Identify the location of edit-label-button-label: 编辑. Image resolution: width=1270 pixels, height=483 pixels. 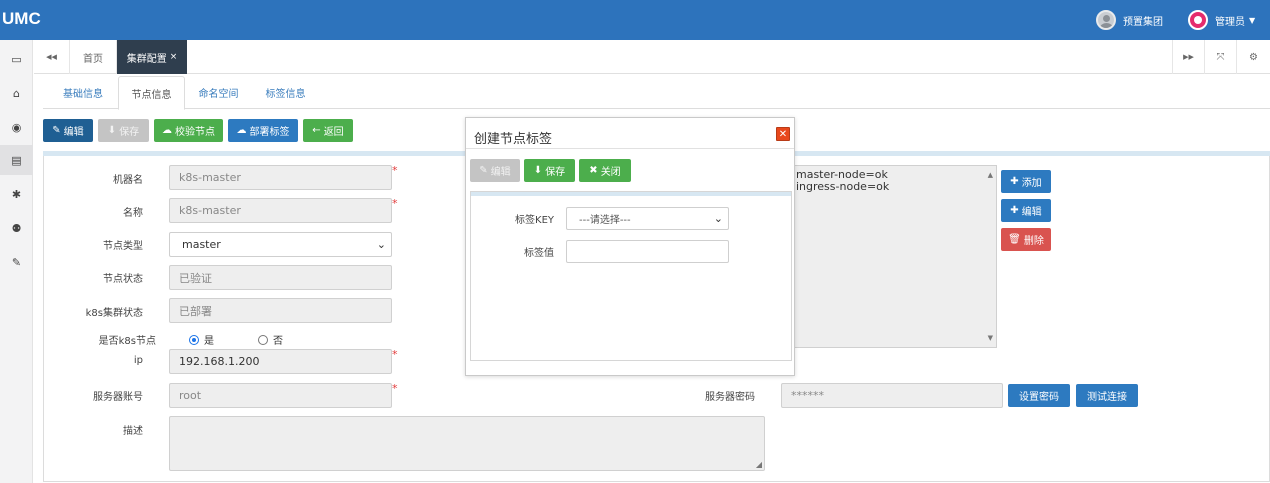
(1031, 212).